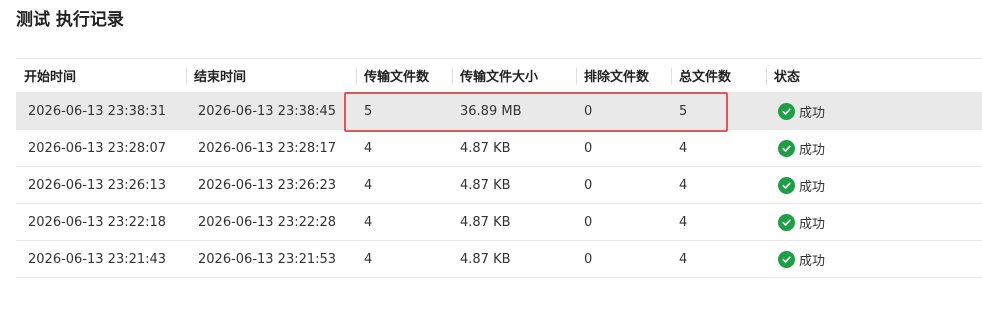  I want to click on header-start-time: 开始时间, so click(101, 75).